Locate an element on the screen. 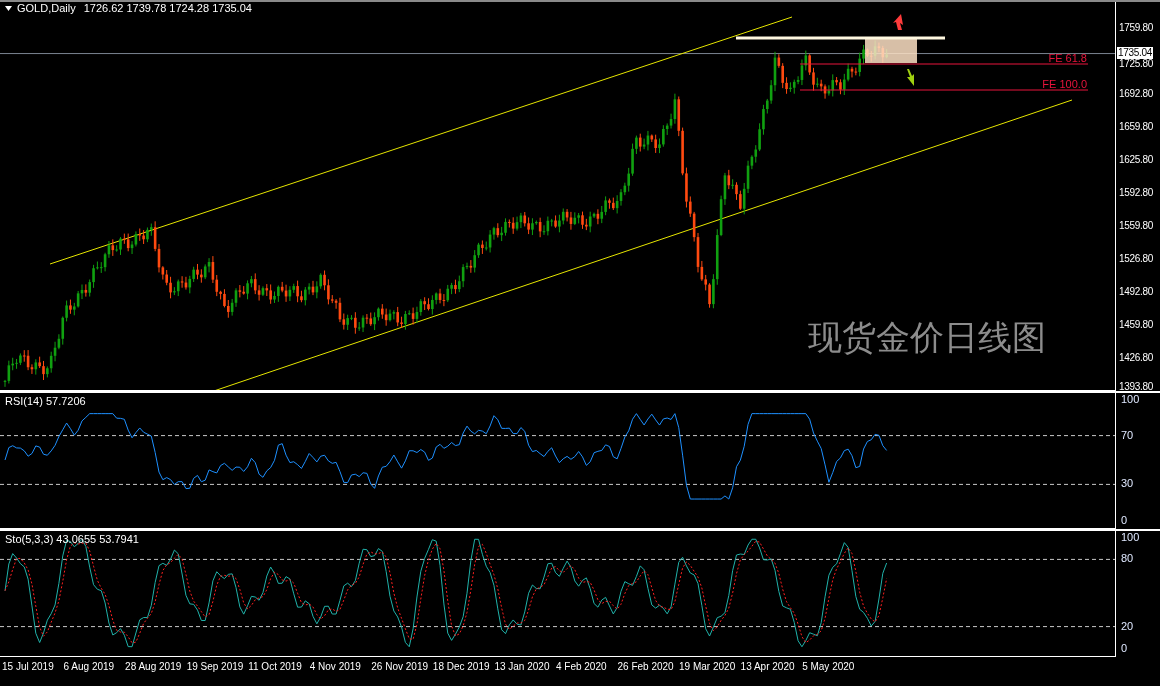  indicator-tick-label: 20 is located at coordinates (1127, 626).